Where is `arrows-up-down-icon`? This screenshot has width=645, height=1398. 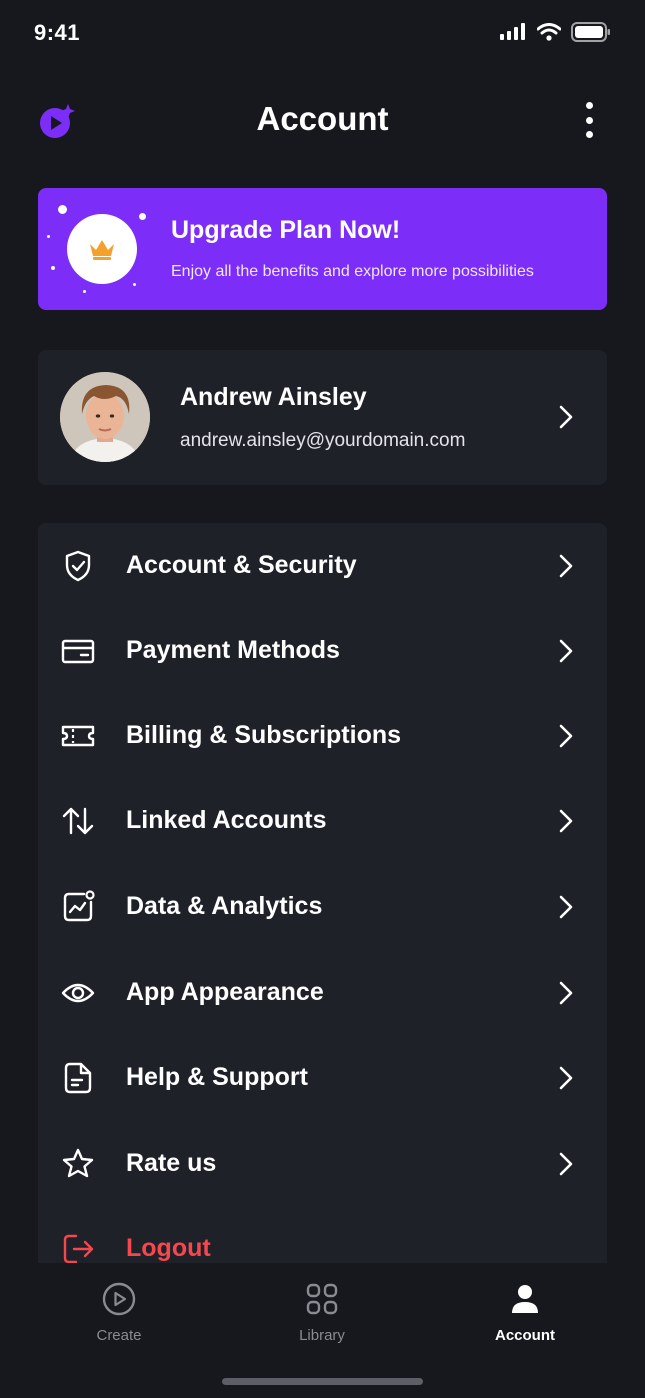 arrows-up-down-icon is located at coordinates (78, 821).